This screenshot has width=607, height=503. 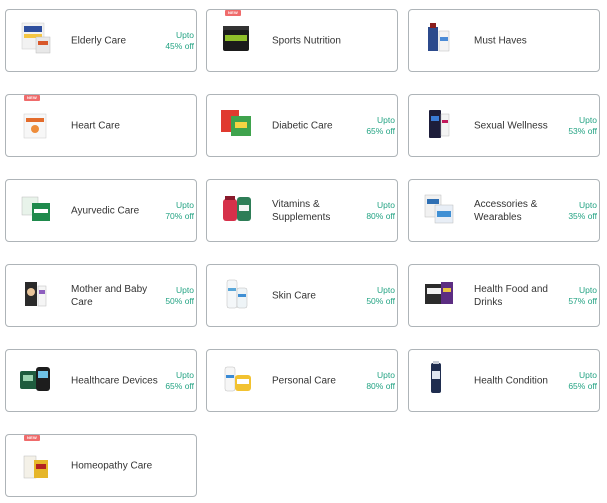 I want to click on discount-label: Upto 35% off, so click(x=582, y=210).